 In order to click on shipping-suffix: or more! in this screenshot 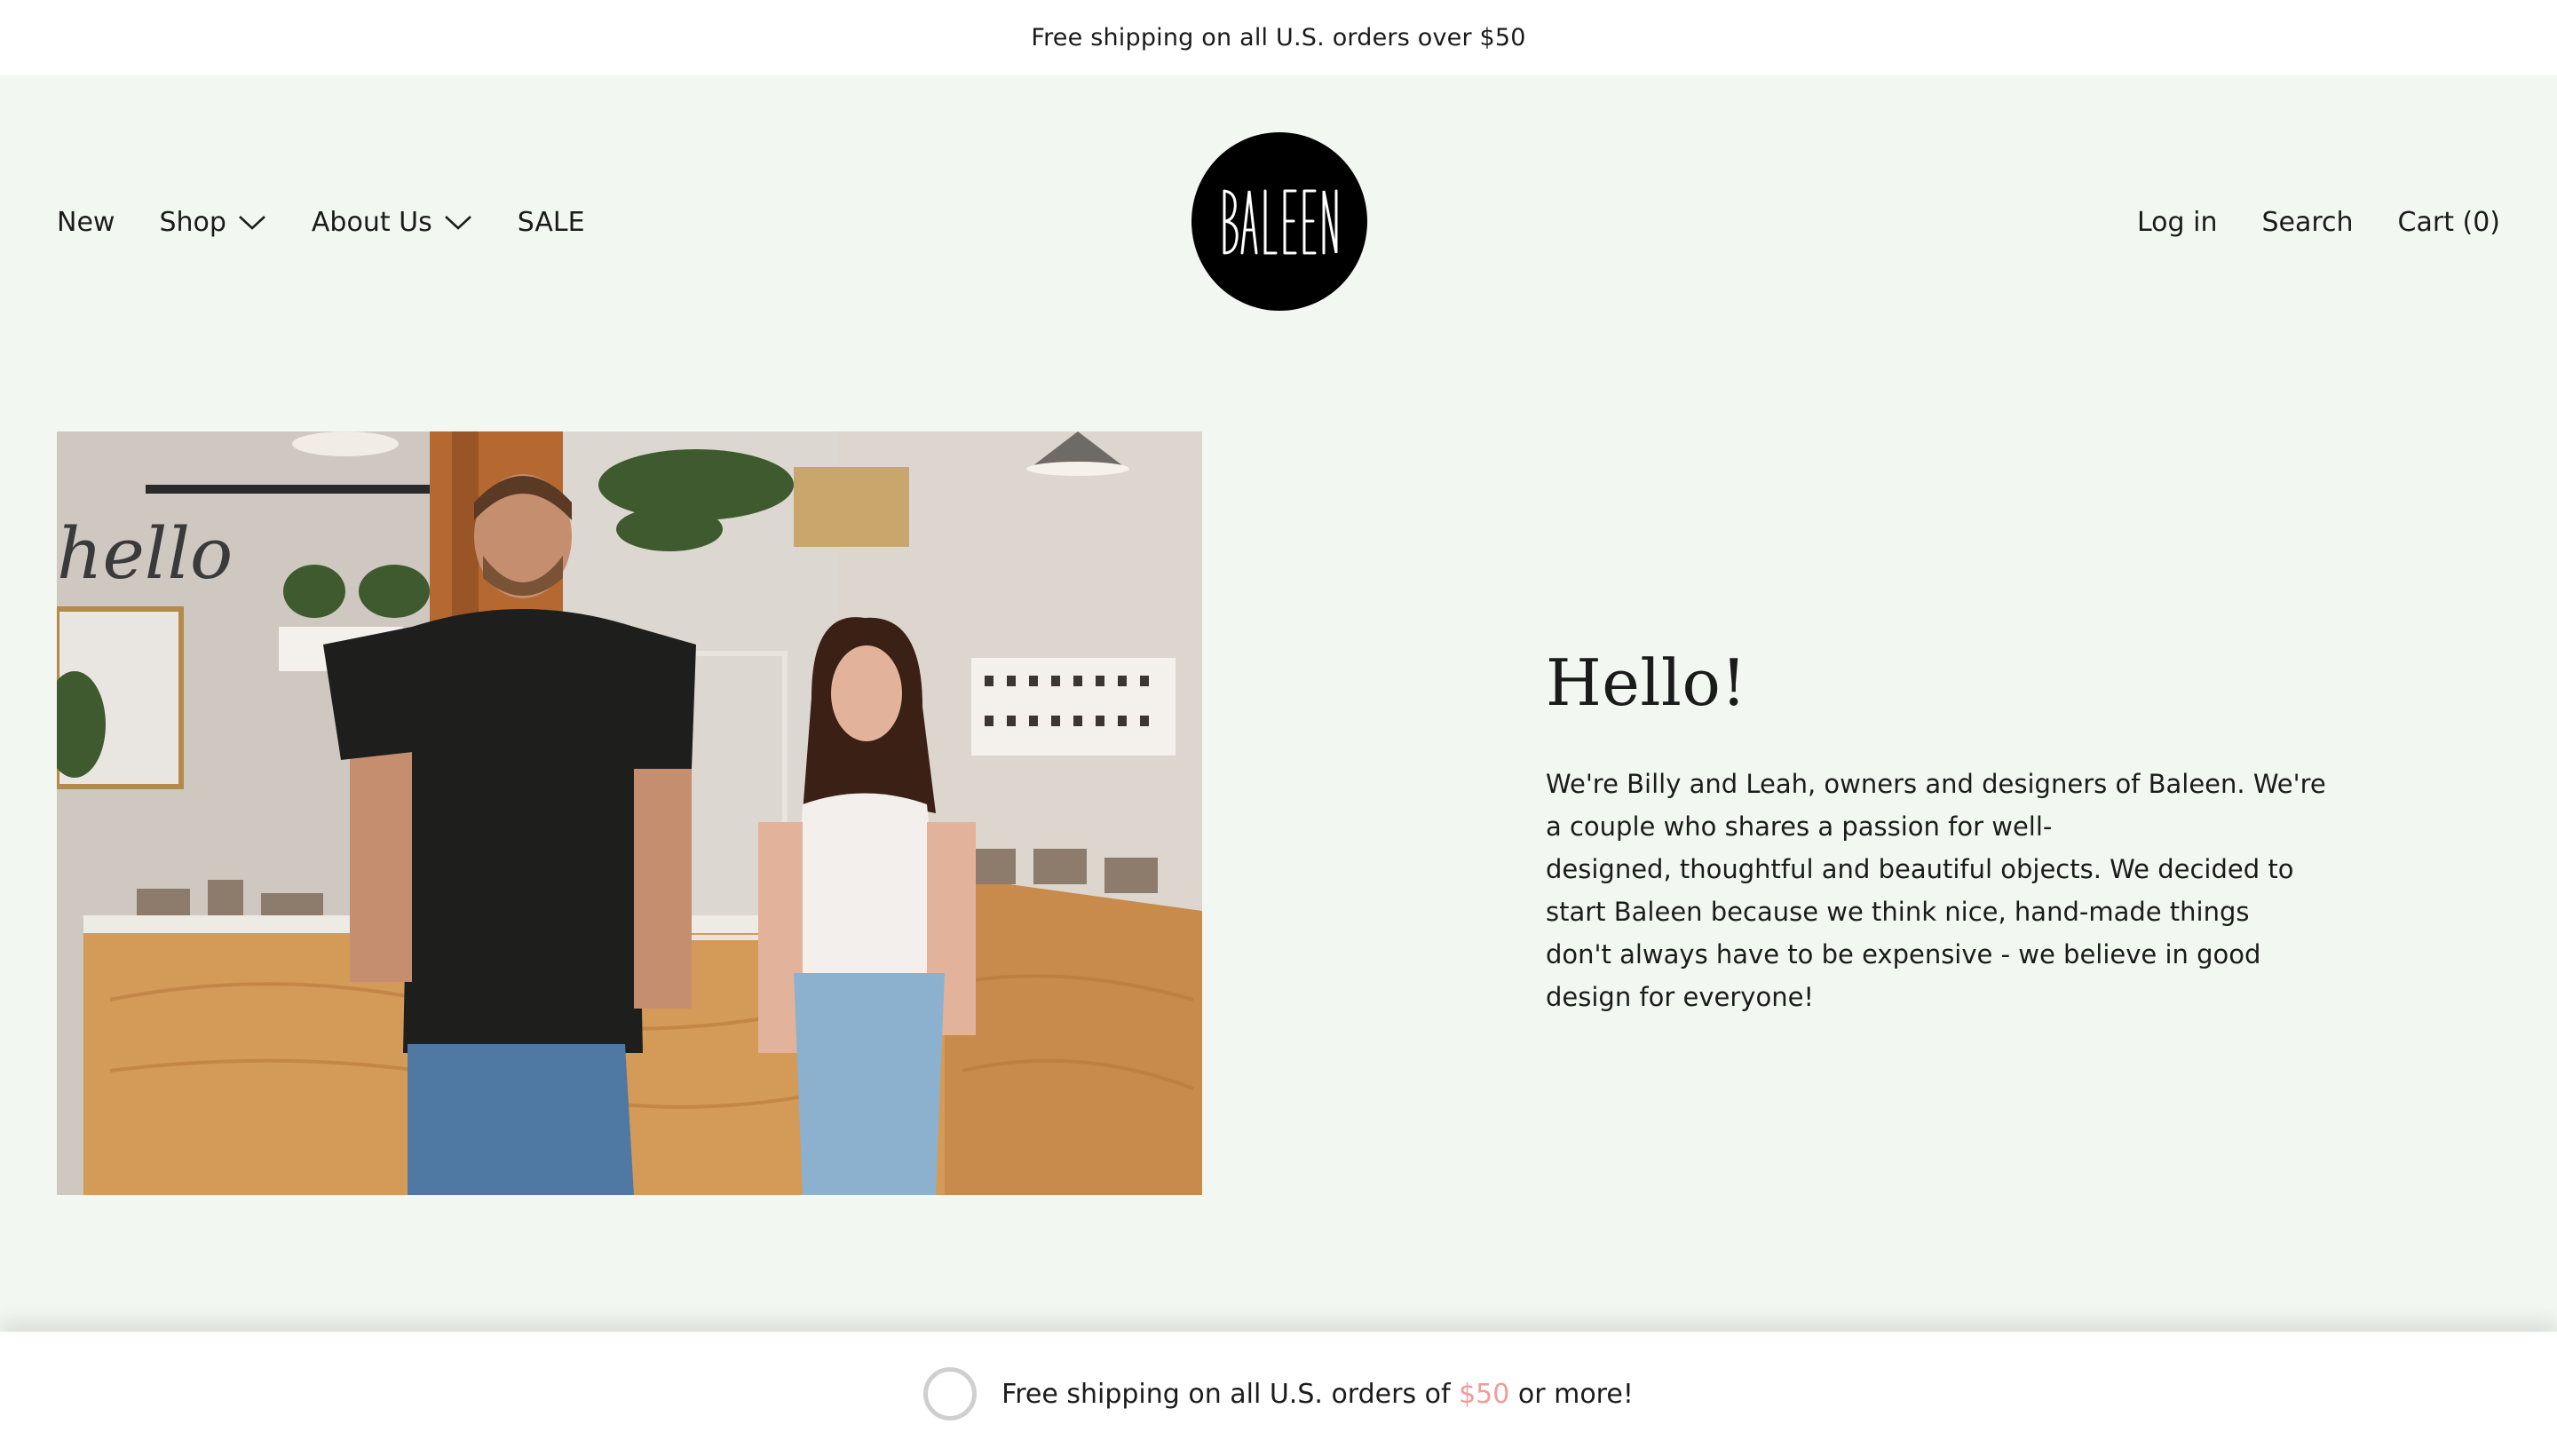, I will do `click(1571, 1394)`.